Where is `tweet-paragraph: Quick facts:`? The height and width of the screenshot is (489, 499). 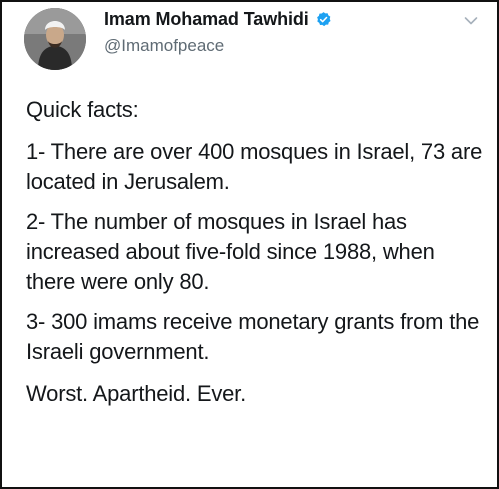
tweet-paragraph: Quick facts: is located at coordinates (82, 109).